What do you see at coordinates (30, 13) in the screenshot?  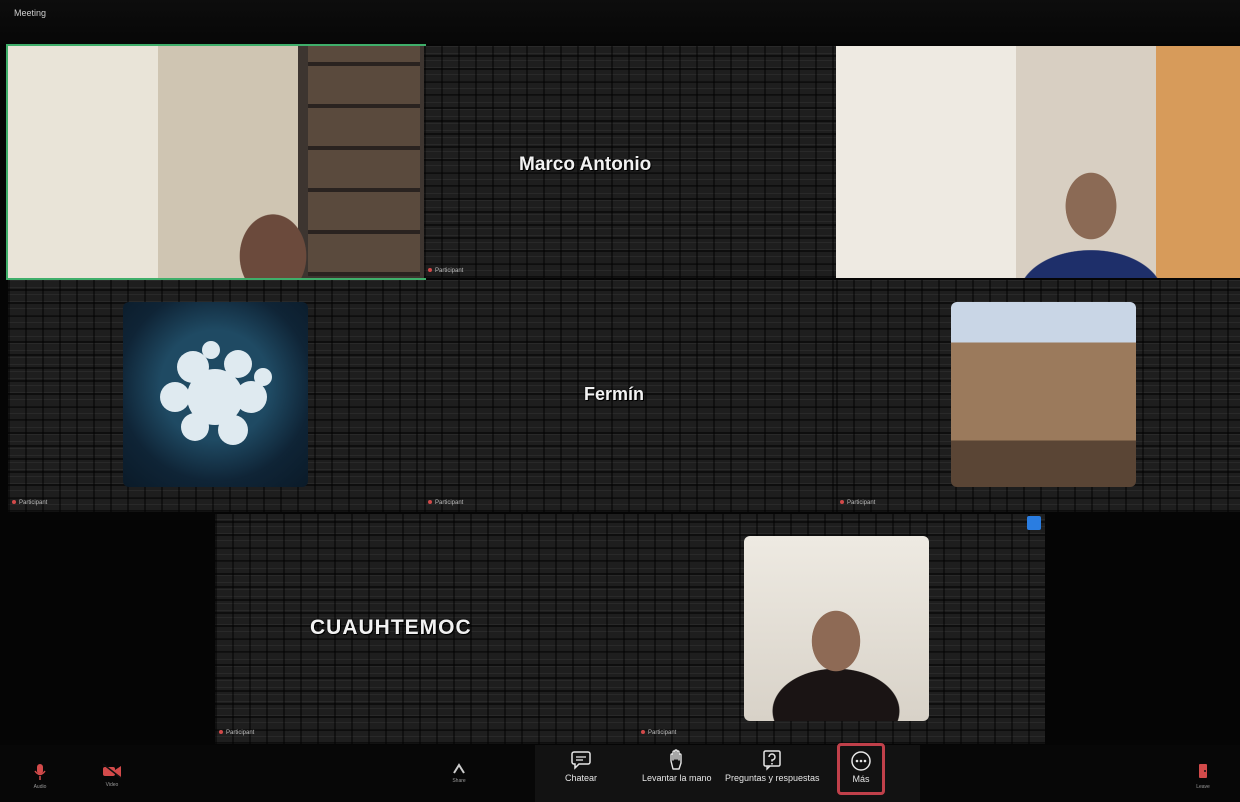 I see `window-title: Meeting` at bounding box center [30, 13].